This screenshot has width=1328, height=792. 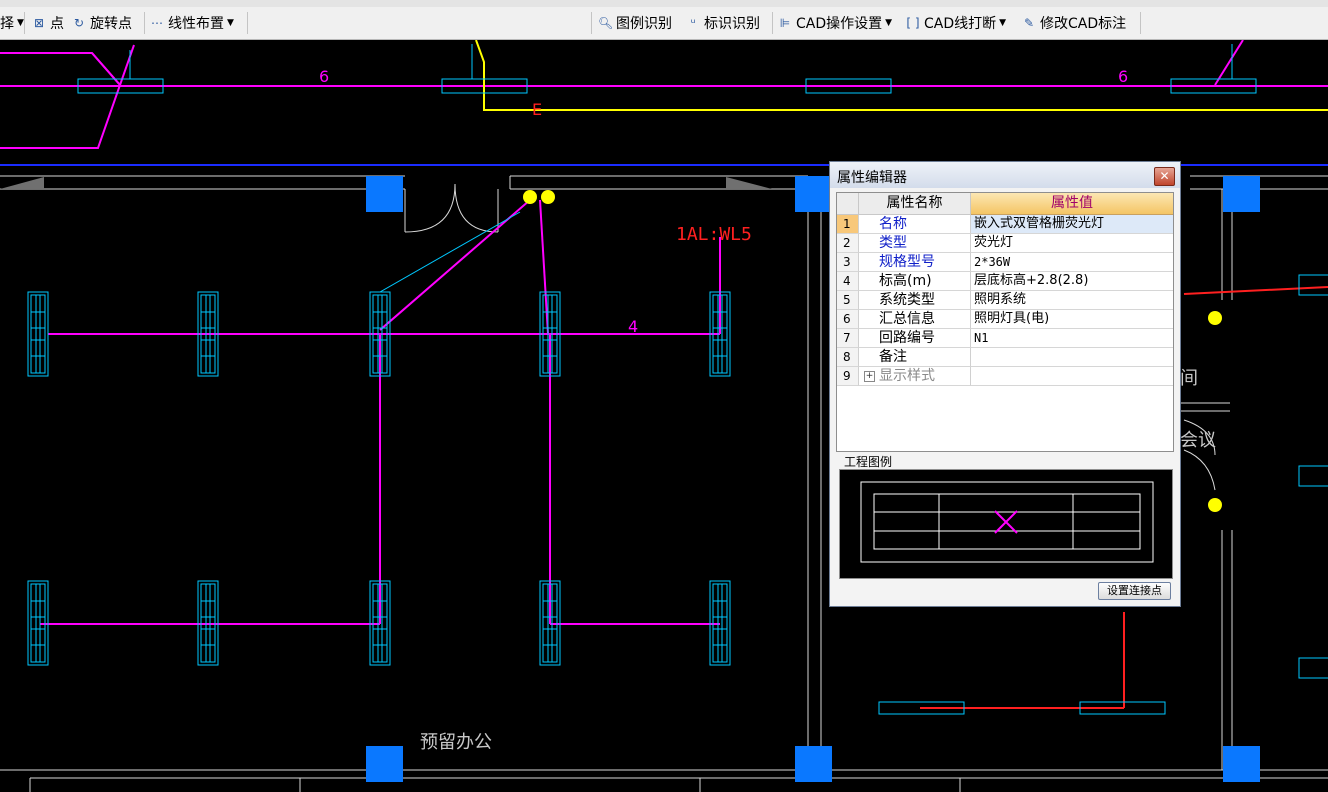 What do you see at coordinates (1072, 300) in the screenshot?
I see `property-value: 照明系统` at bounding box center [1072, 300].